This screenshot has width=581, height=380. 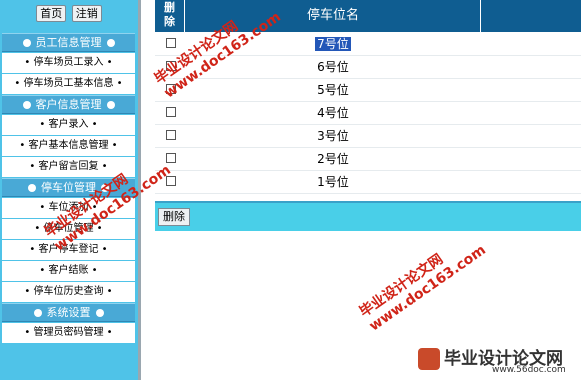 What do you see at coordinates (333, 182) in the screenshot?
I see `space-name-cell: 1号位` at bounding box center [333, 182].